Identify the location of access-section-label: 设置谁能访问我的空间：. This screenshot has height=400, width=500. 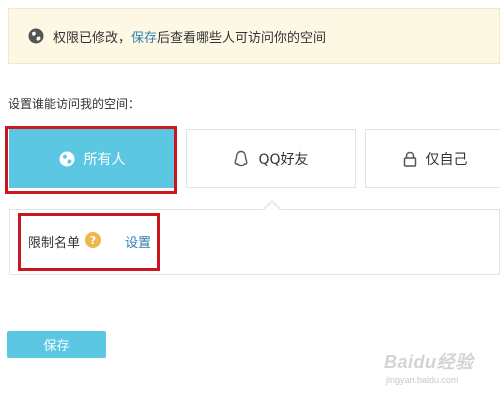
(74, 104).